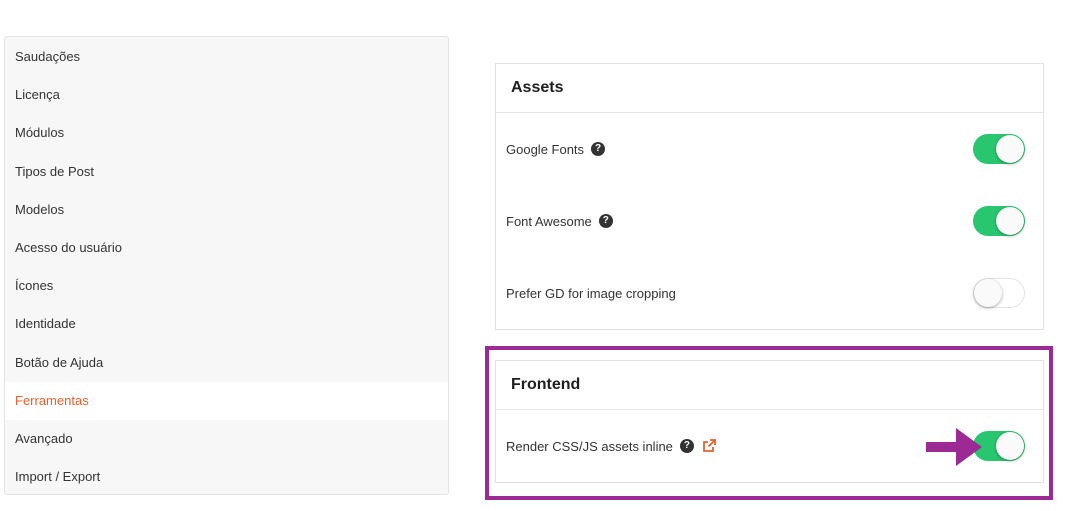 This screenshot has width=1072, height=511. I want to click on assets-panel-title: Assets, so click(769, 88).